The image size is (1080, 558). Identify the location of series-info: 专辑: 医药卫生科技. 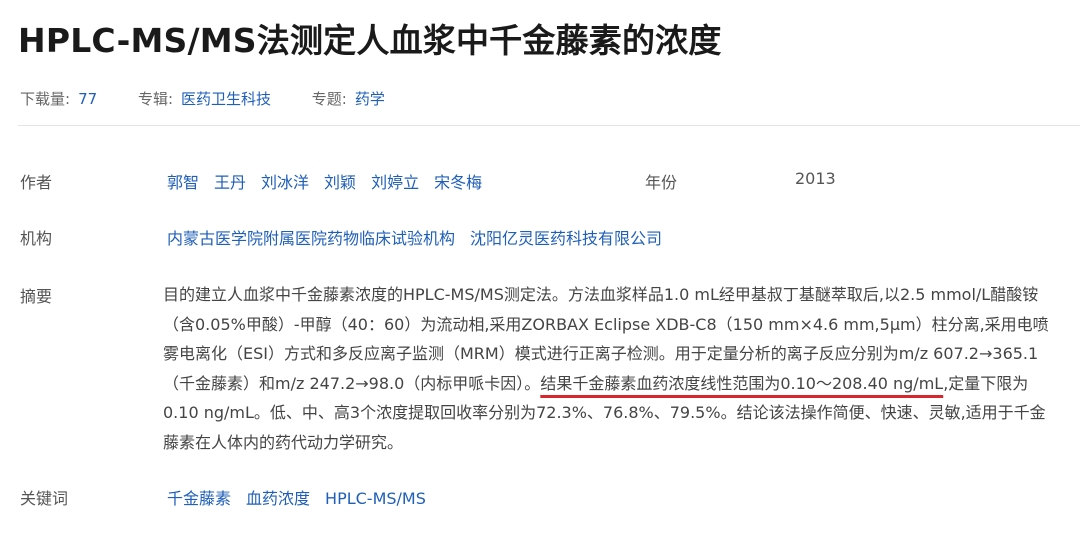
(204, 98).